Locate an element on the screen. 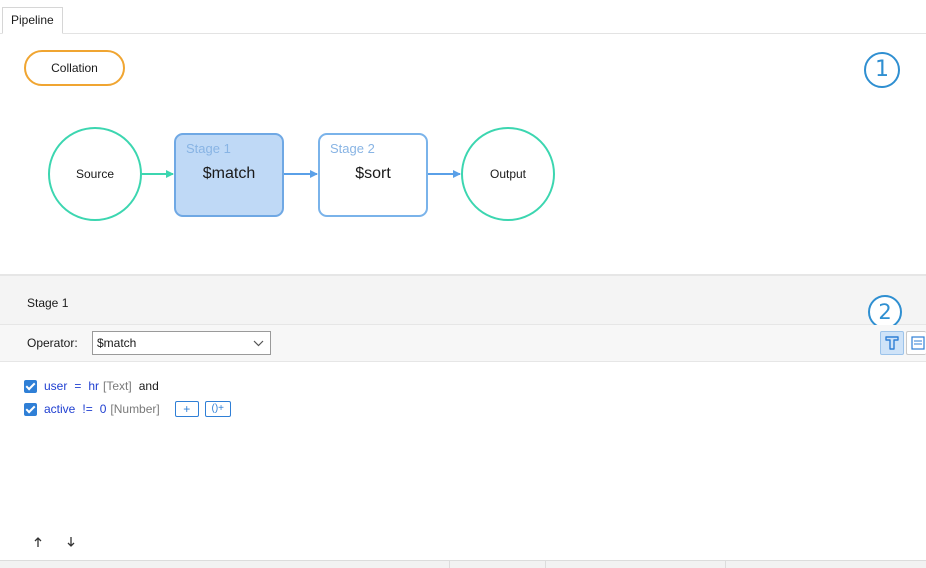 Image resolution: width=926 pixels, height=568 pixels. stage-node-operator: $match is located at coordinates (229, 173).